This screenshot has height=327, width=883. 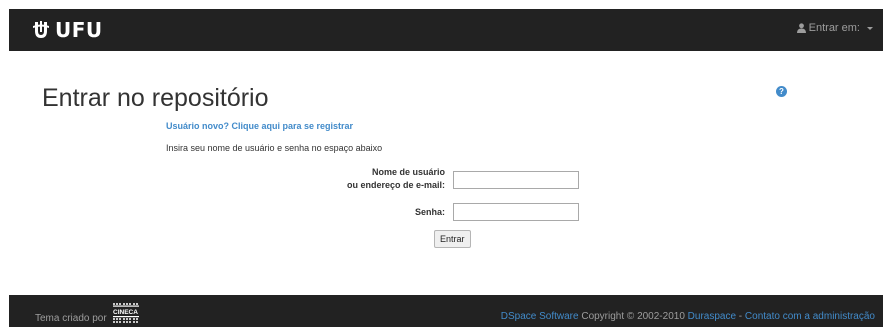 I want to click on cineca-logo-text: CINECA, so click(x=125, y=312).